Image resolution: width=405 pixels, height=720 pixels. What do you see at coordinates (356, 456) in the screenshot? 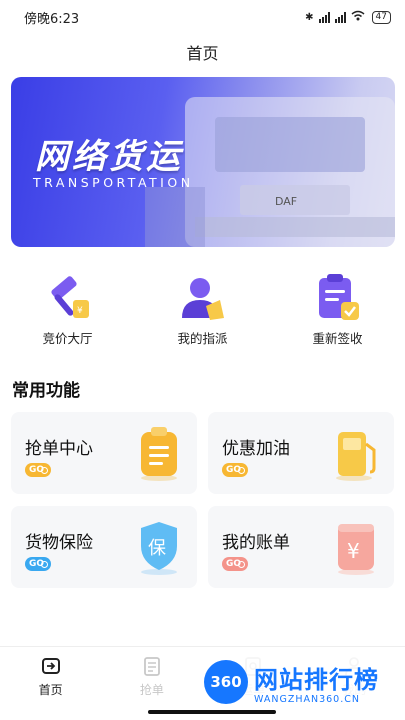
I see `fuel-pump-icon` at bounding box center [356, 456].